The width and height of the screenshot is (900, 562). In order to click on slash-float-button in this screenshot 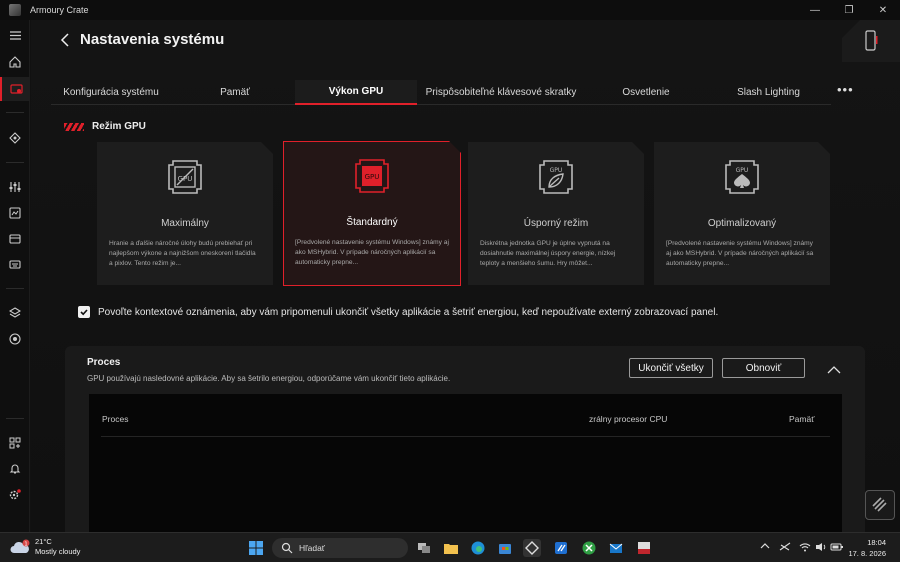, I will do `click(880, 505)`.